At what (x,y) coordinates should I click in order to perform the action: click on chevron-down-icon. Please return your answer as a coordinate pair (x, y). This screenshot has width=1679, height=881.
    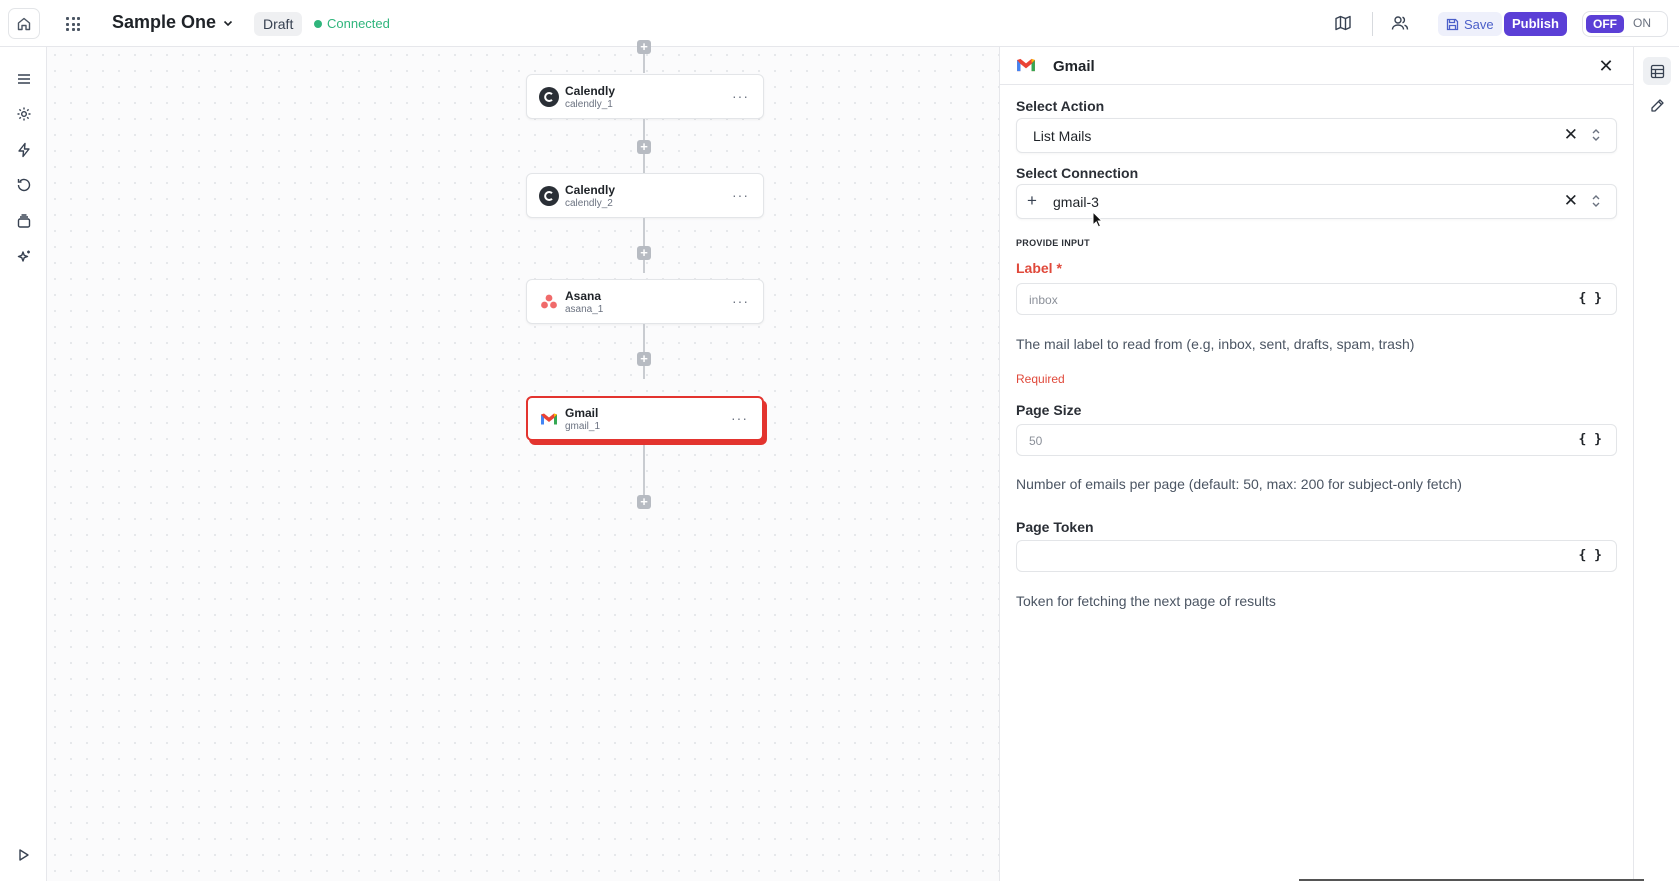
    Looking at the image, I should click on (228, 23).